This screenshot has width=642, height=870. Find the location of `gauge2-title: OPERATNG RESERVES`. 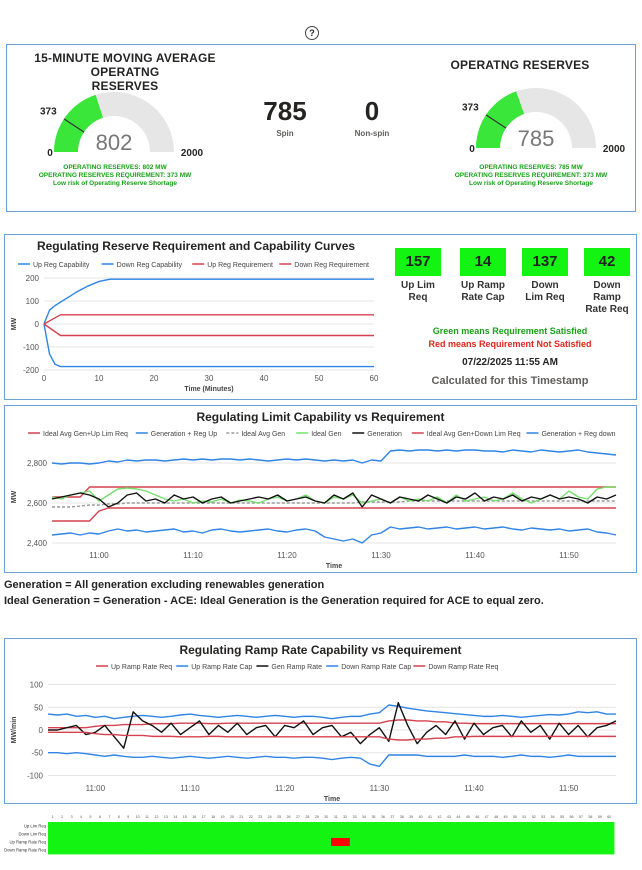

gauge2-title: OPERATNG RESERVES is located at coordinates (520, 65).